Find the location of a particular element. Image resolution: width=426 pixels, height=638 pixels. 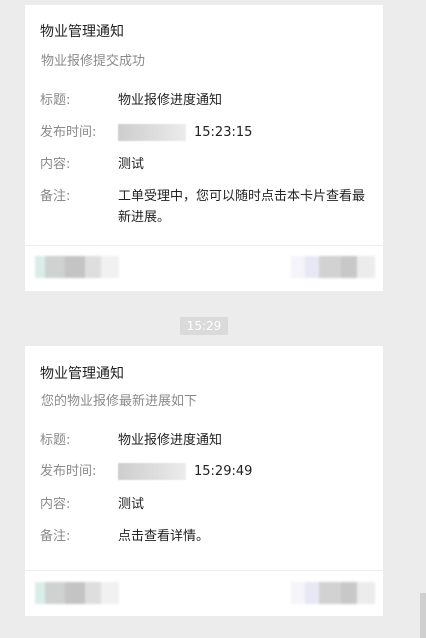

note-value: 点击查看详情。 is located at coordinates (164, 536).